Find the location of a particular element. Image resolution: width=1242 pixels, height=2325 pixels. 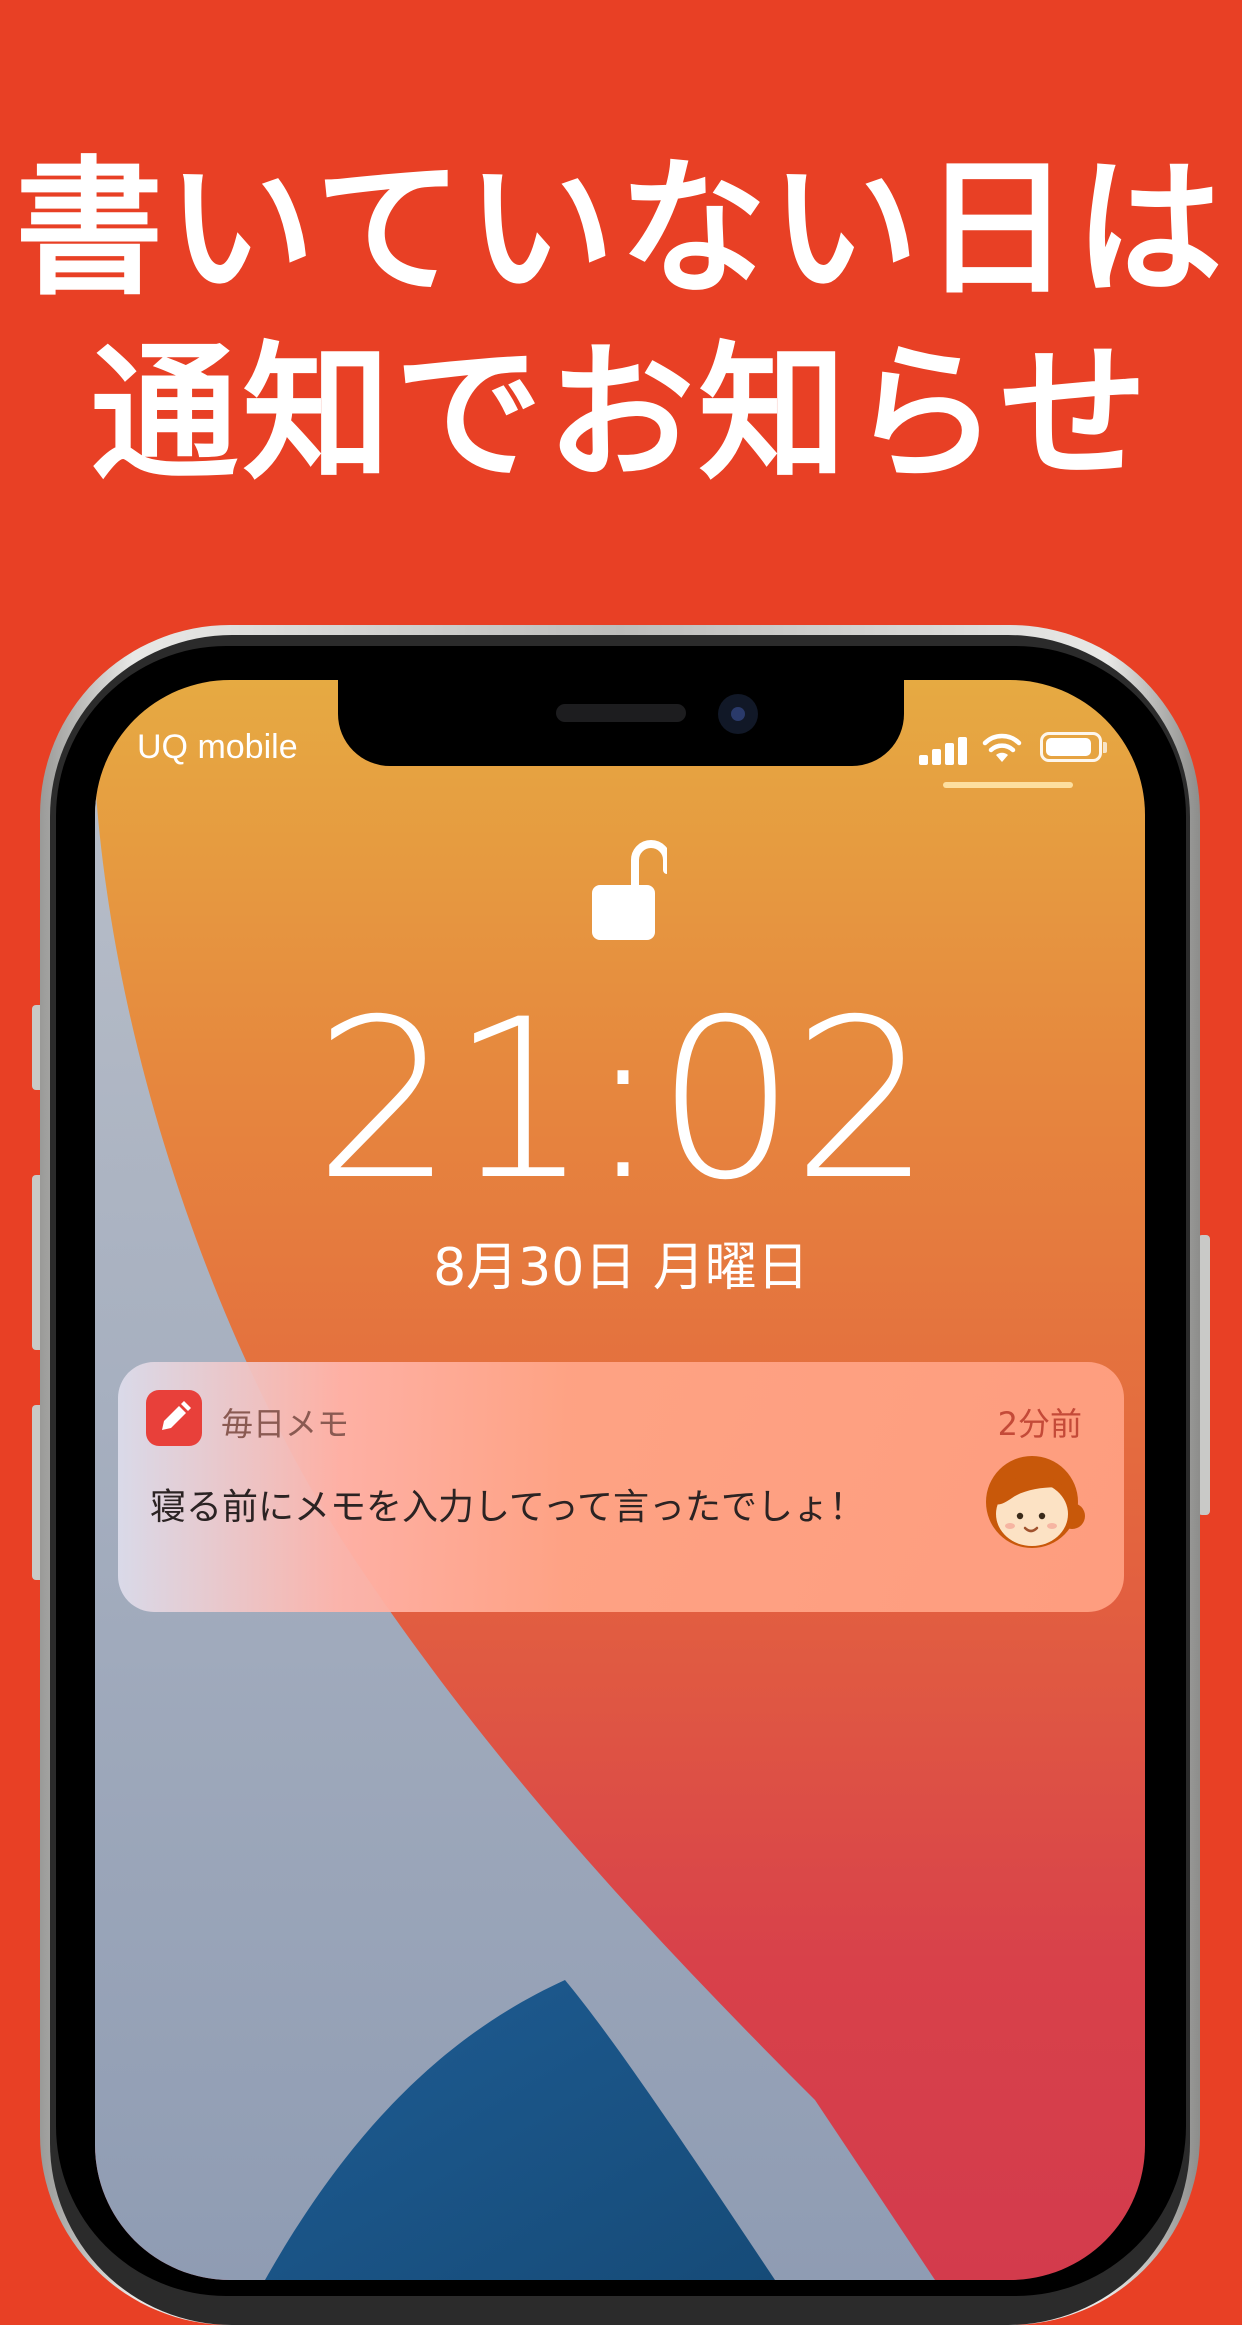

unlocked-padlock-icon is located at coordinates (627, 890).